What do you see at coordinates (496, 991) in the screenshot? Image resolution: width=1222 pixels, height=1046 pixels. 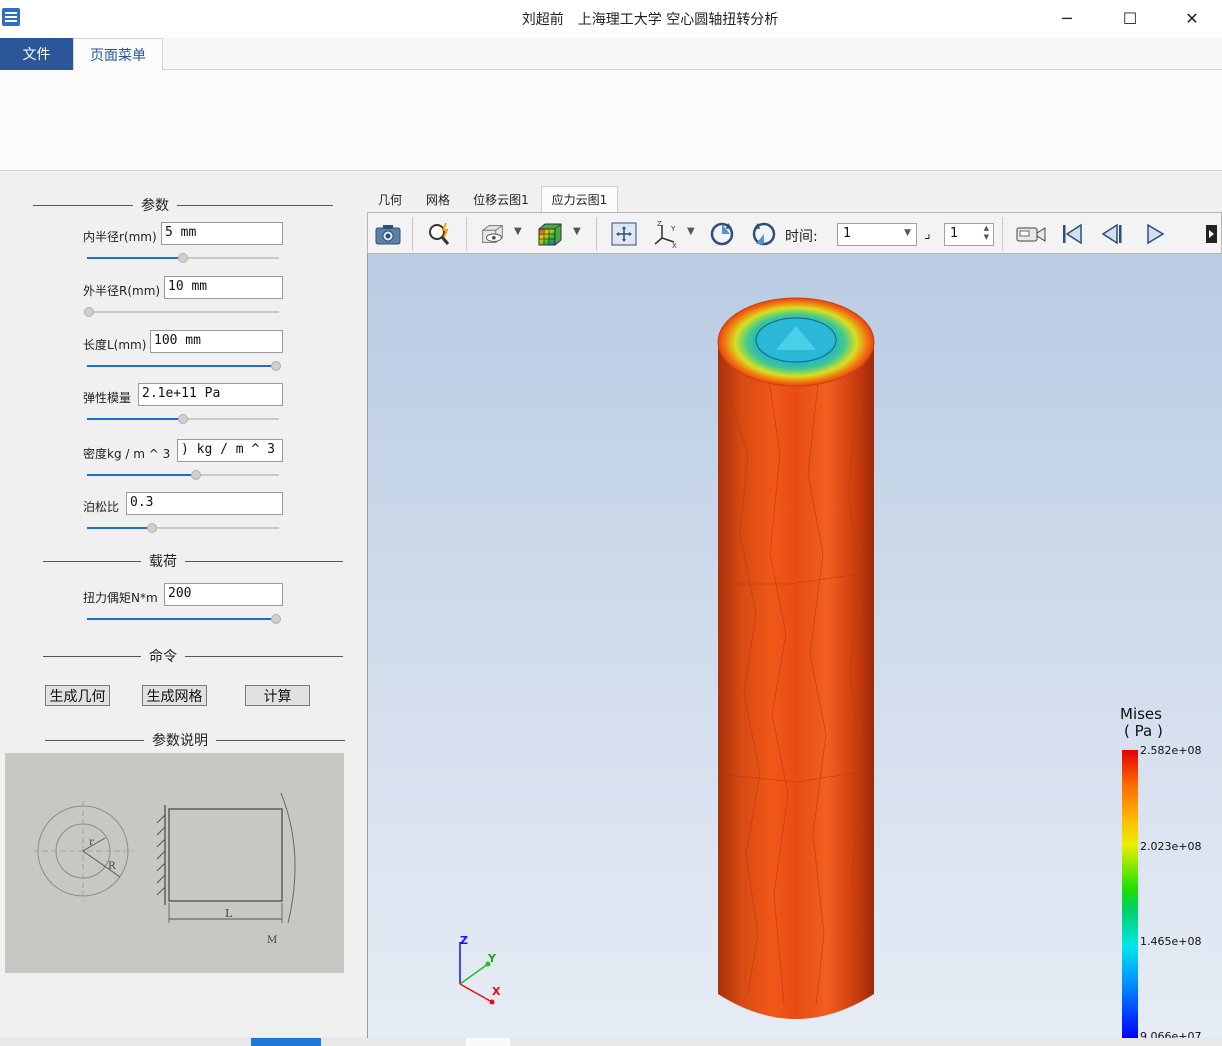 I see `axis-x-label: X` at bounding box center [496, 991].